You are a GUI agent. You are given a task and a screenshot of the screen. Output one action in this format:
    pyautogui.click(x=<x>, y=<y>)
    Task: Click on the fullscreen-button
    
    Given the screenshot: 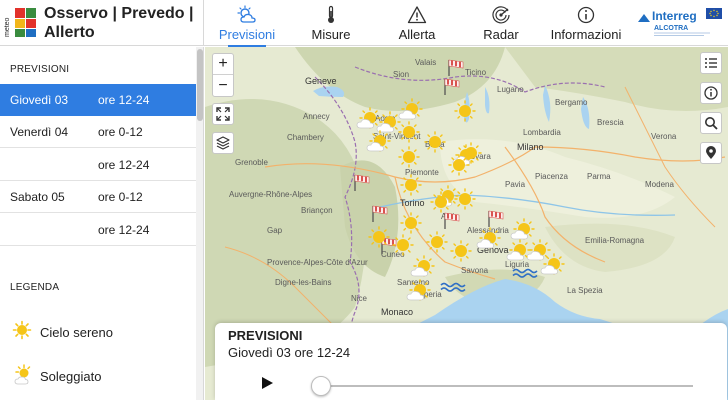 What is the action you would take?
    pyautogui.click(x=223, y=114)
    